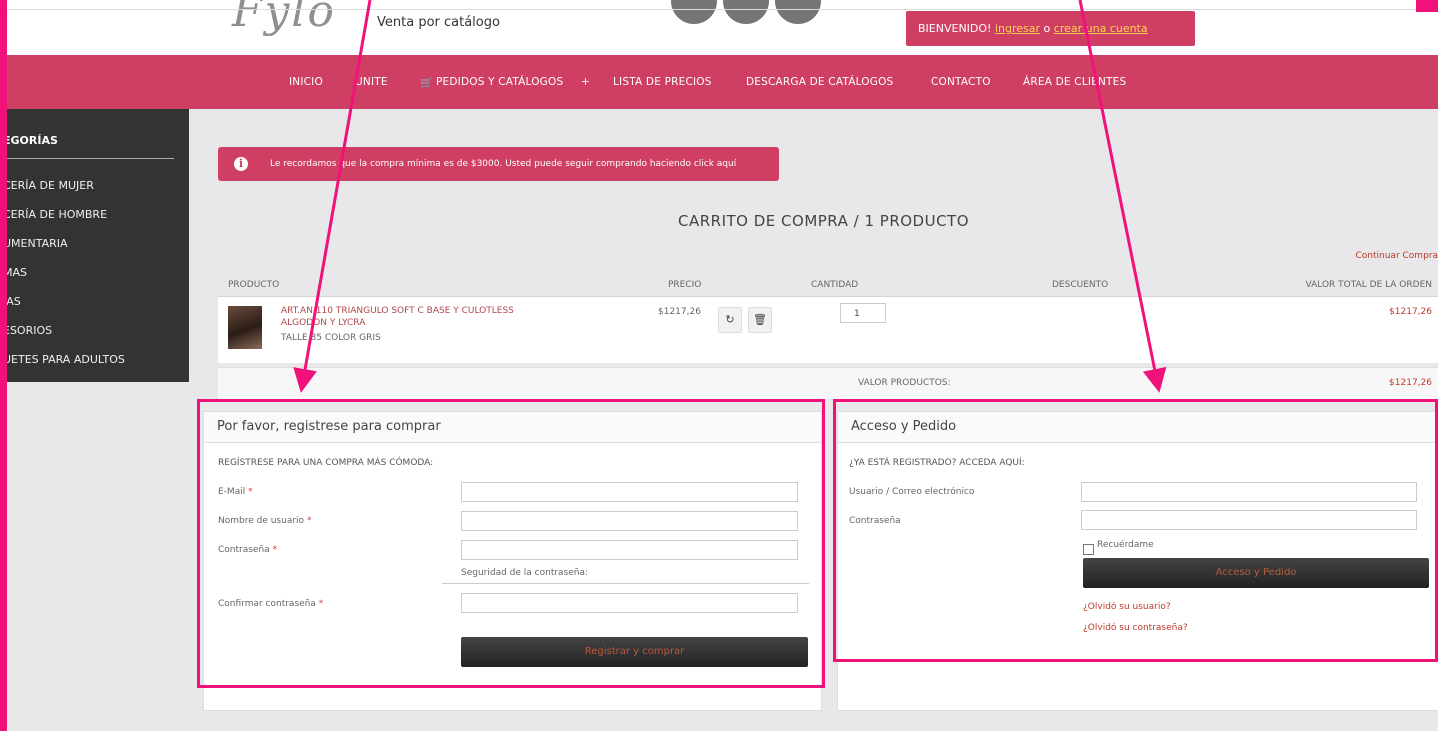 The width and height of the screenshot is (1438, 731). Describe the element at coordinates (332, 196) in the screenshot. I see `annotation-arrow-left` at that location.